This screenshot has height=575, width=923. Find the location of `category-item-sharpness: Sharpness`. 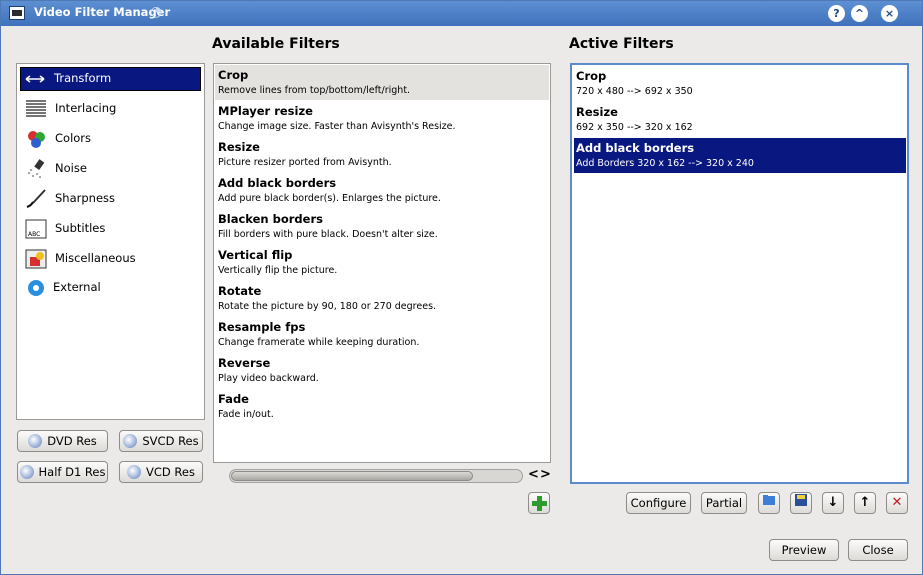

category-item-sharpness: Sharpness is located at coordinates (110, 199).